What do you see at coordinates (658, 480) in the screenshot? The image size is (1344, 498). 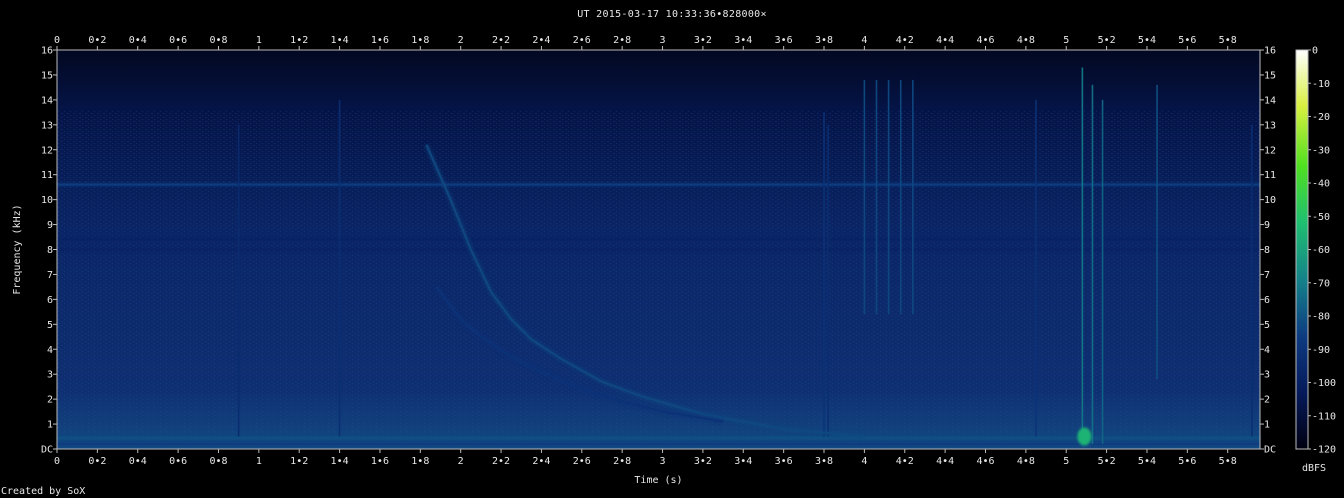 I see `x-axis-label: Time (s)` at bounding box center [658, 480].